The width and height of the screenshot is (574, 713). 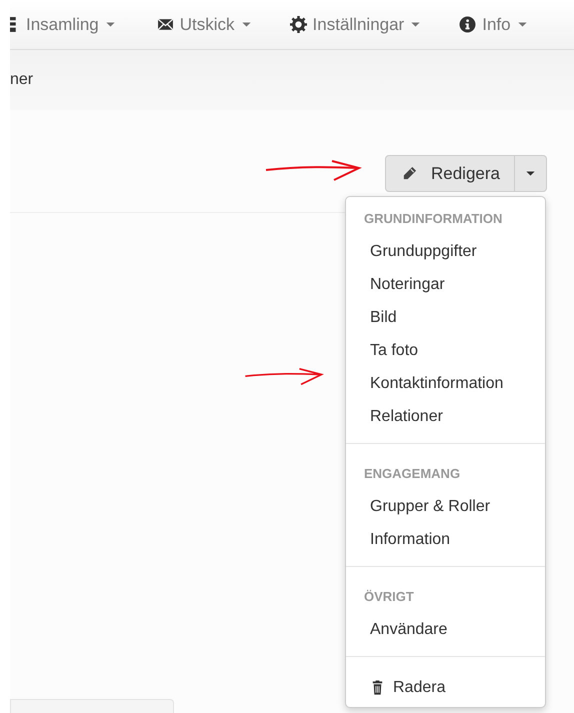 I want to click on breadcrumb-text: ner, so click(x=22, y=80).